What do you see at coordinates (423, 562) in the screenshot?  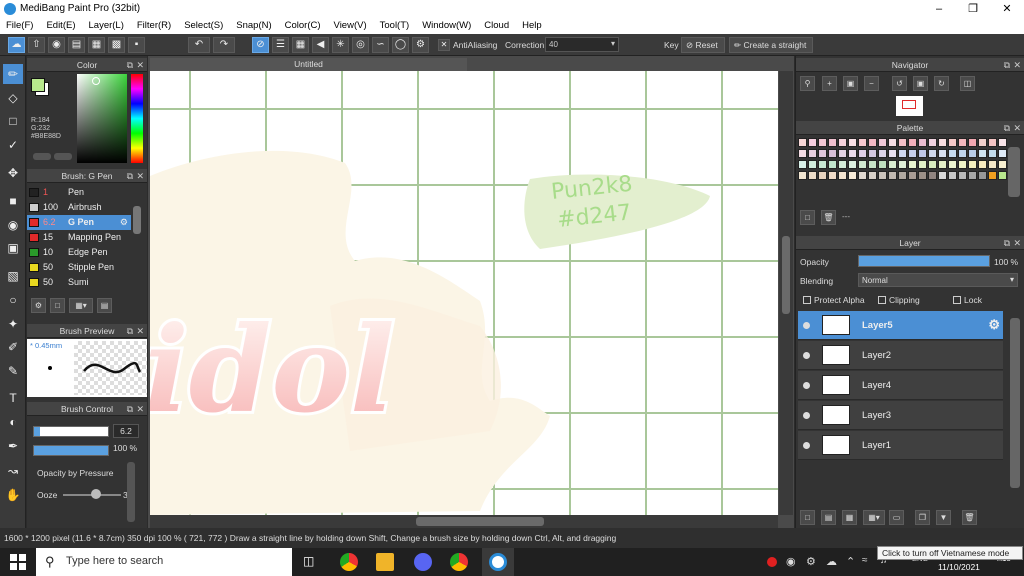 I see `discord-icon` at bounding box center [423, 562].